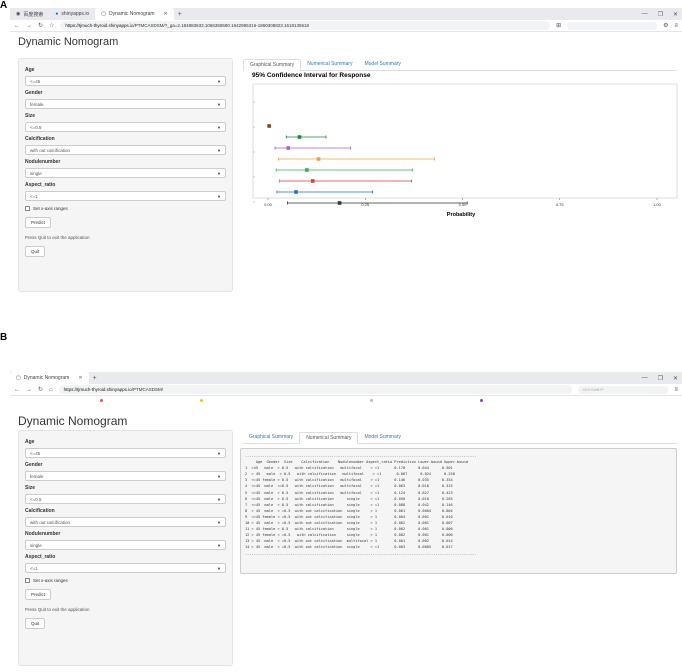  I want to click on settings-gear-icon: ⚙, so click(665, 25).